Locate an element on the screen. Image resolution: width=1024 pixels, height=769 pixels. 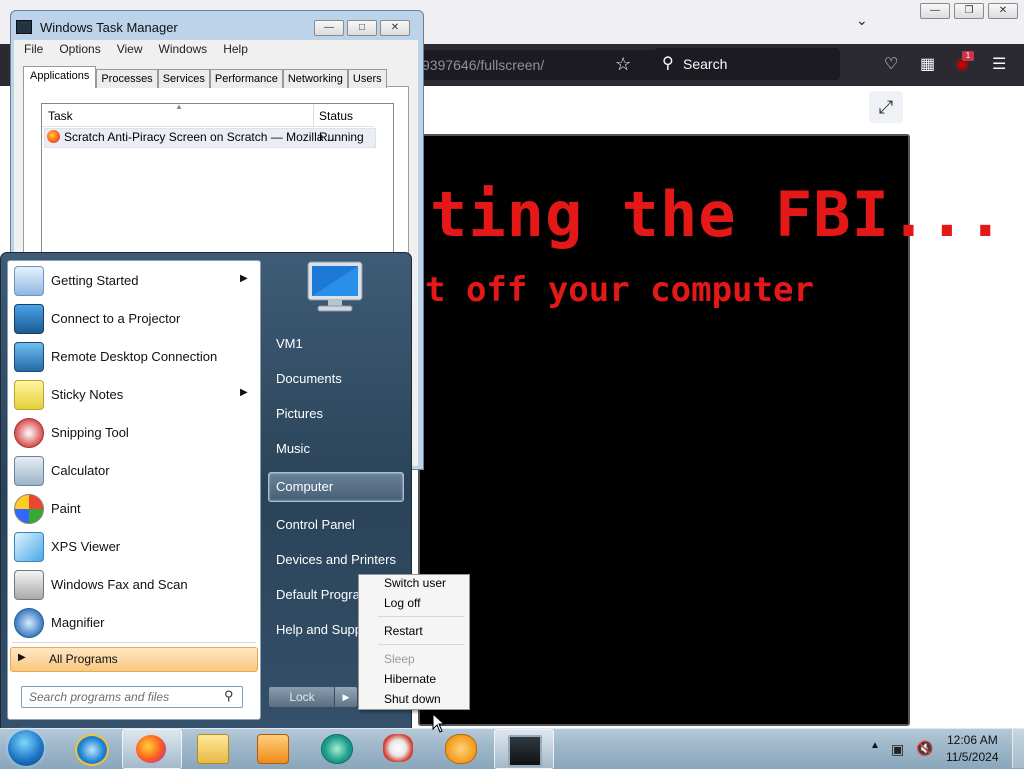
start-item-music: Music is located at coordinates (293, 448).